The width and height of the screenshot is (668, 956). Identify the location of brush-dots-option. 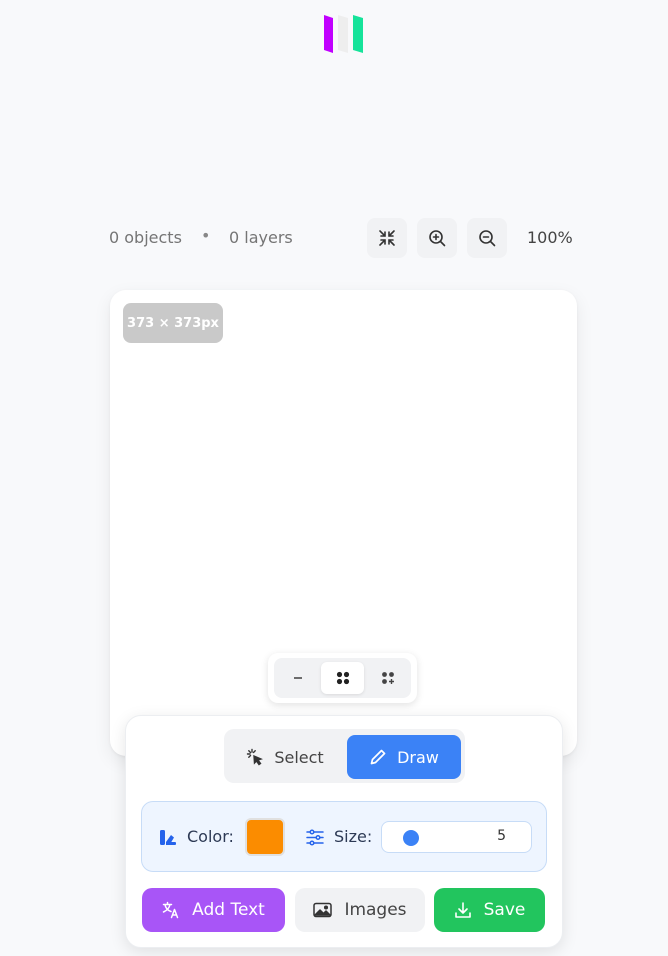
(342, 678).